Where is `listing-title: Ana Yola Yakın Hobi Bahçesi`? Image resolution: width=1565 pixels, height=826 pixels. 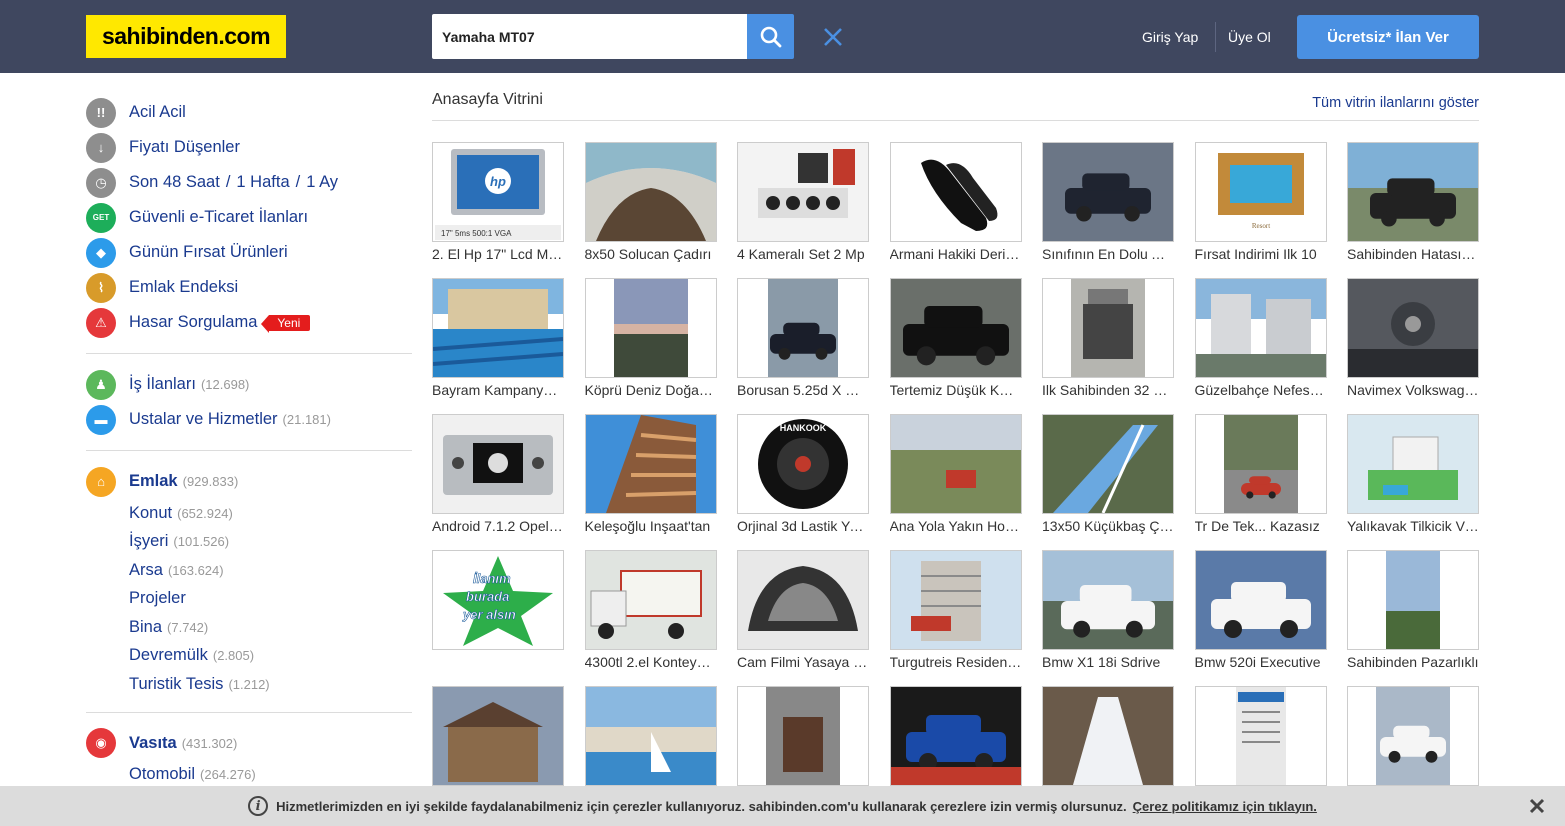
listing-title: Ana Yola Yakın Hobi Bahçesi is located at coordinates (956, 526).